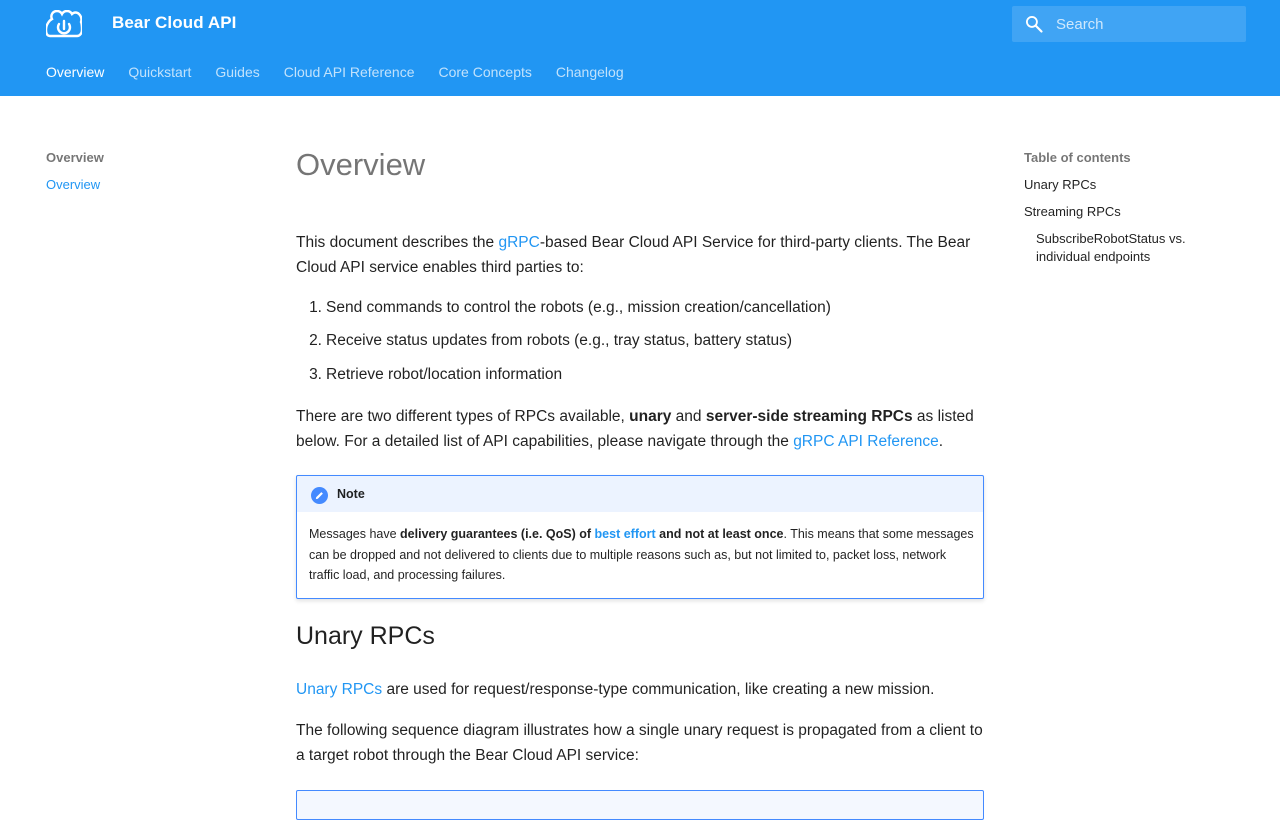  I want to click on note-bold: delivery guarantees (i.e. QoS) of, so click(497, 534).